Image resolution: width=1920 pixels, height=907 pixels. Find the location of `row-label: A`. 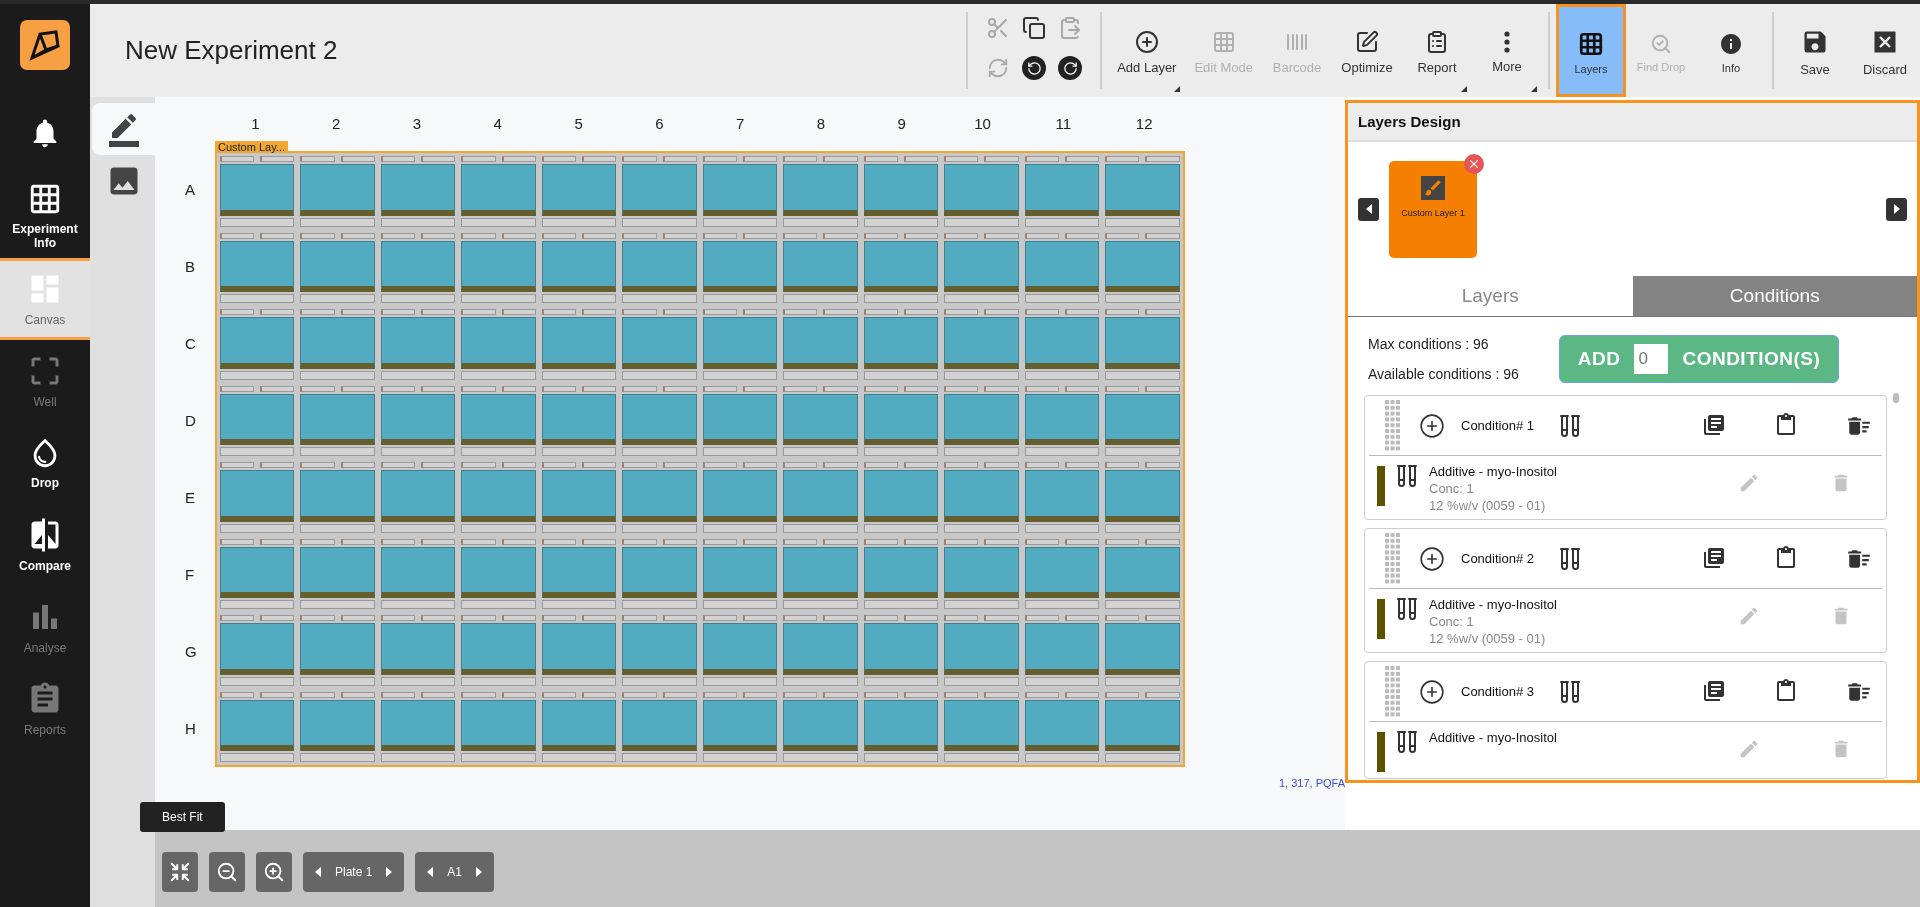

row-label: A is located at coordinates (190, 190).